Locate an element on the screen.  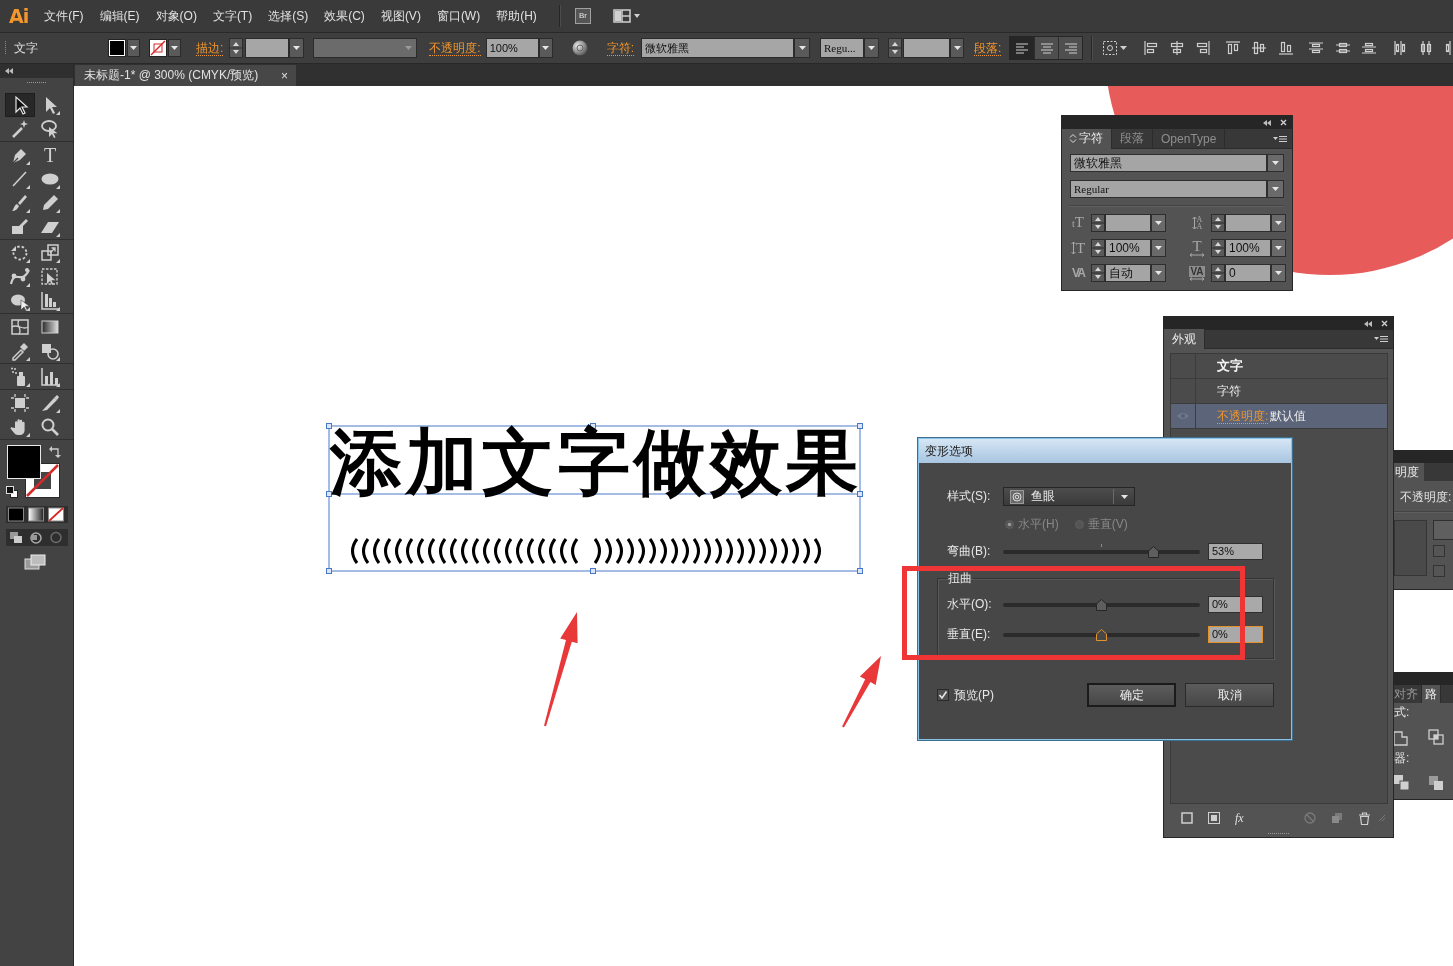
layout-switcher-icon is located at coordinates (626, 16).